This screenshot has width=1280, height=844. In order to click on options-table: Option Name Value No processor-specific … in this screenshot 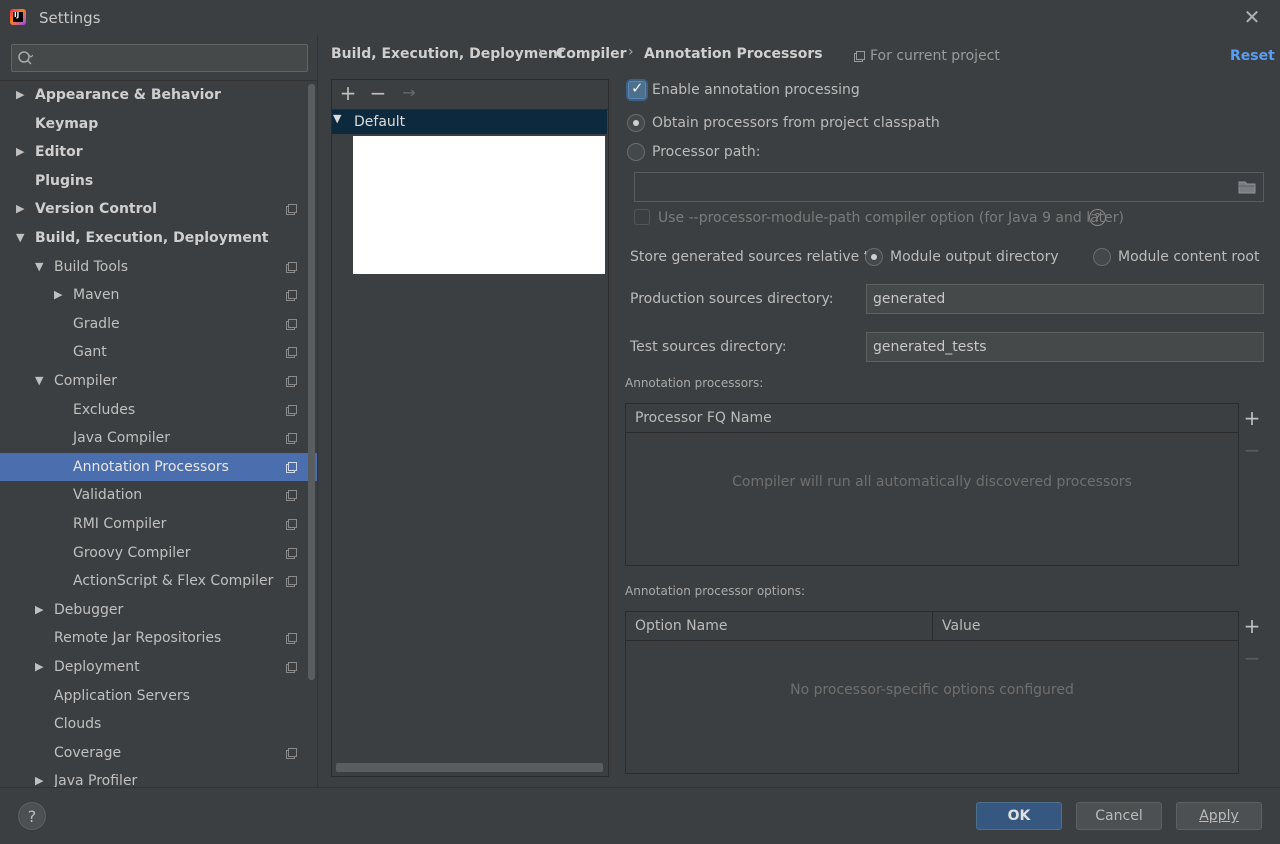, I will do `click(932, 692)`.